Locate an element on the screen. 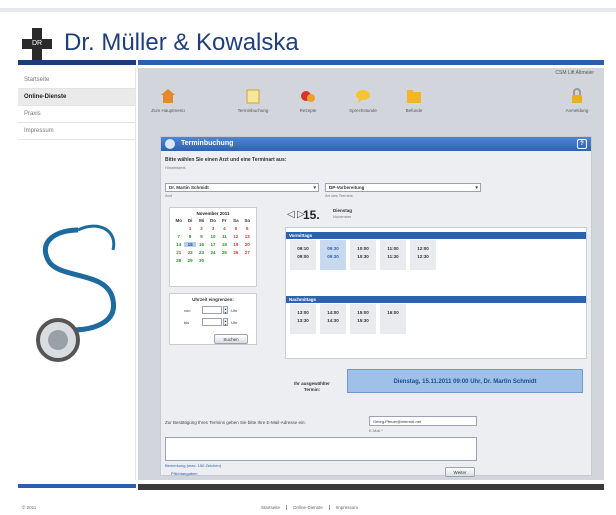 This screenshot has width=616, height=515. sidebar-item-praxis: Praxis is located at coordinates (76, 114).